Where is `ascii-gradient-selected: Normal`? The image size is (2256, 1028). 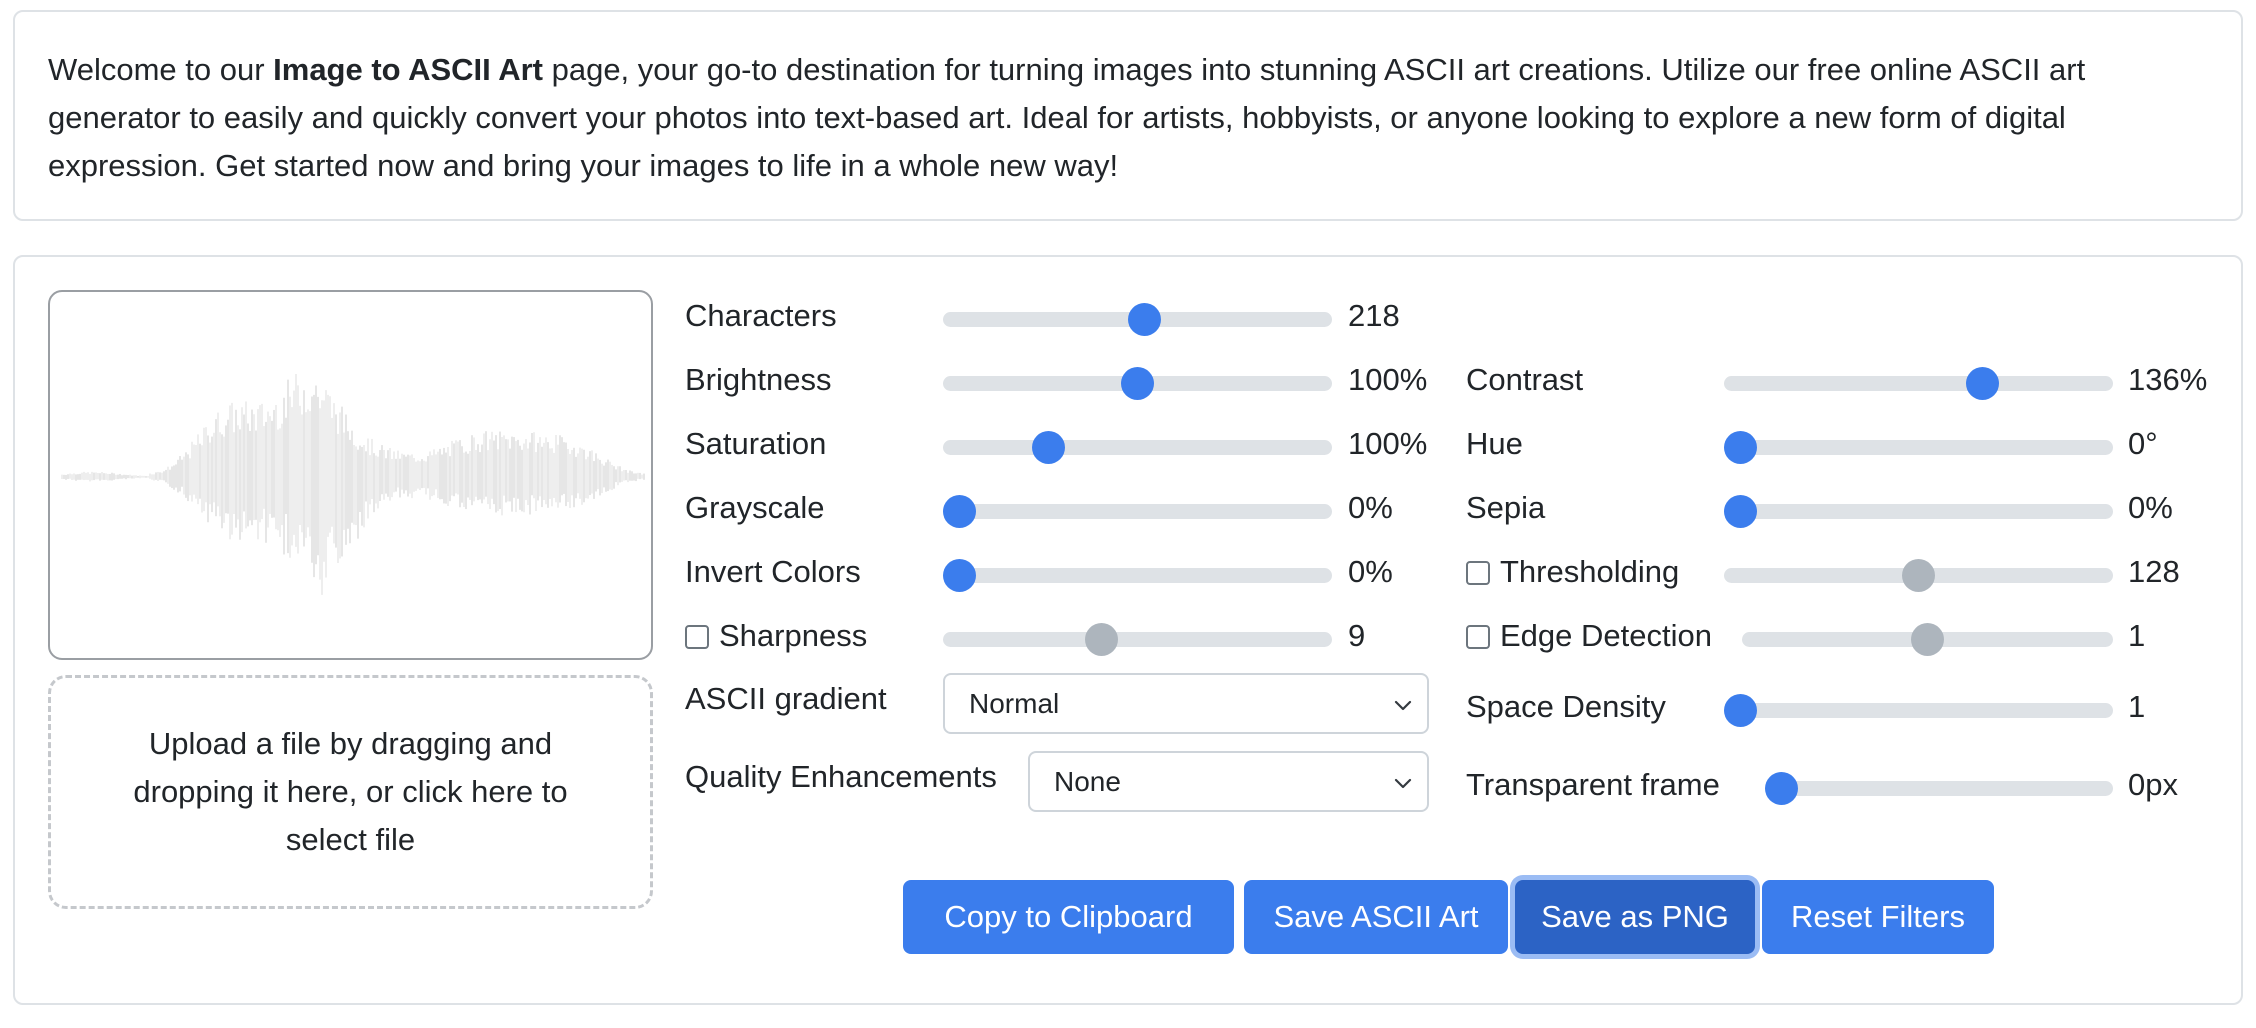 ascii-gradient-selected: Normal is located at coordinates (1014, 703).